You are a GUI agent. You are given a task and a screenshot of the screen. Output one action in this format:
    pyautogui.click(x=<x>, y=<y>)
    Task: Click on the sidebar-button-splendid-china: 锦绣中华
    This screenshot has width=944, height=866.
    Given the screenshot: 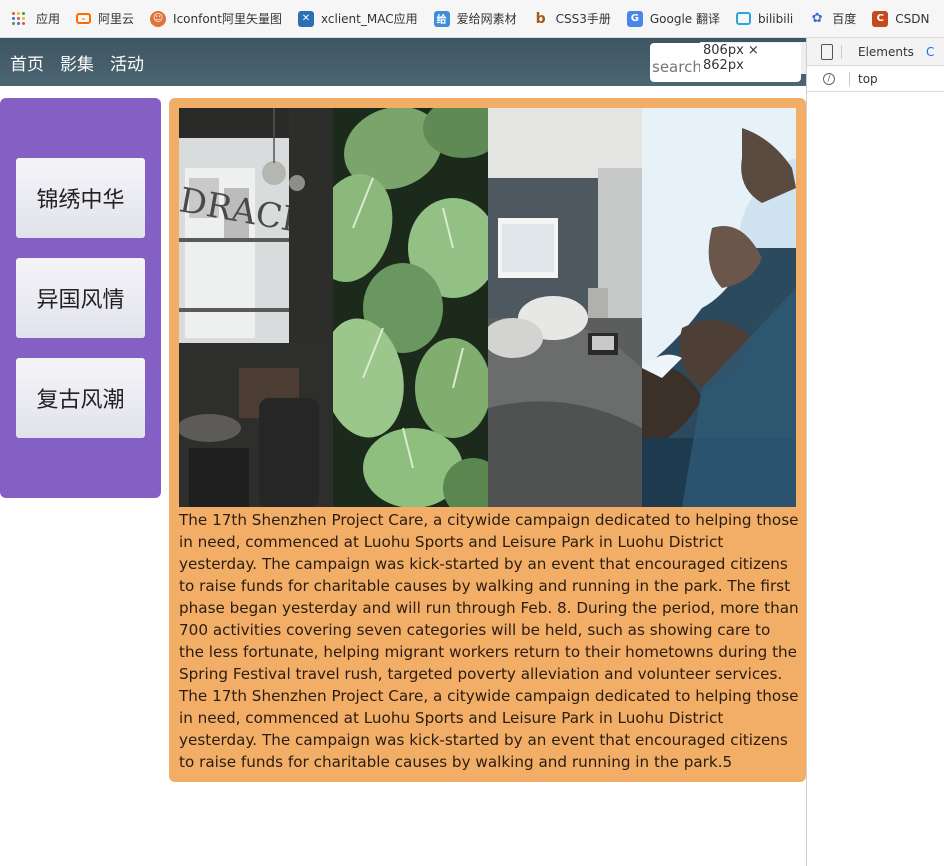 What is the action you would take?
    pyautogui.click(x=80, y=198)
    